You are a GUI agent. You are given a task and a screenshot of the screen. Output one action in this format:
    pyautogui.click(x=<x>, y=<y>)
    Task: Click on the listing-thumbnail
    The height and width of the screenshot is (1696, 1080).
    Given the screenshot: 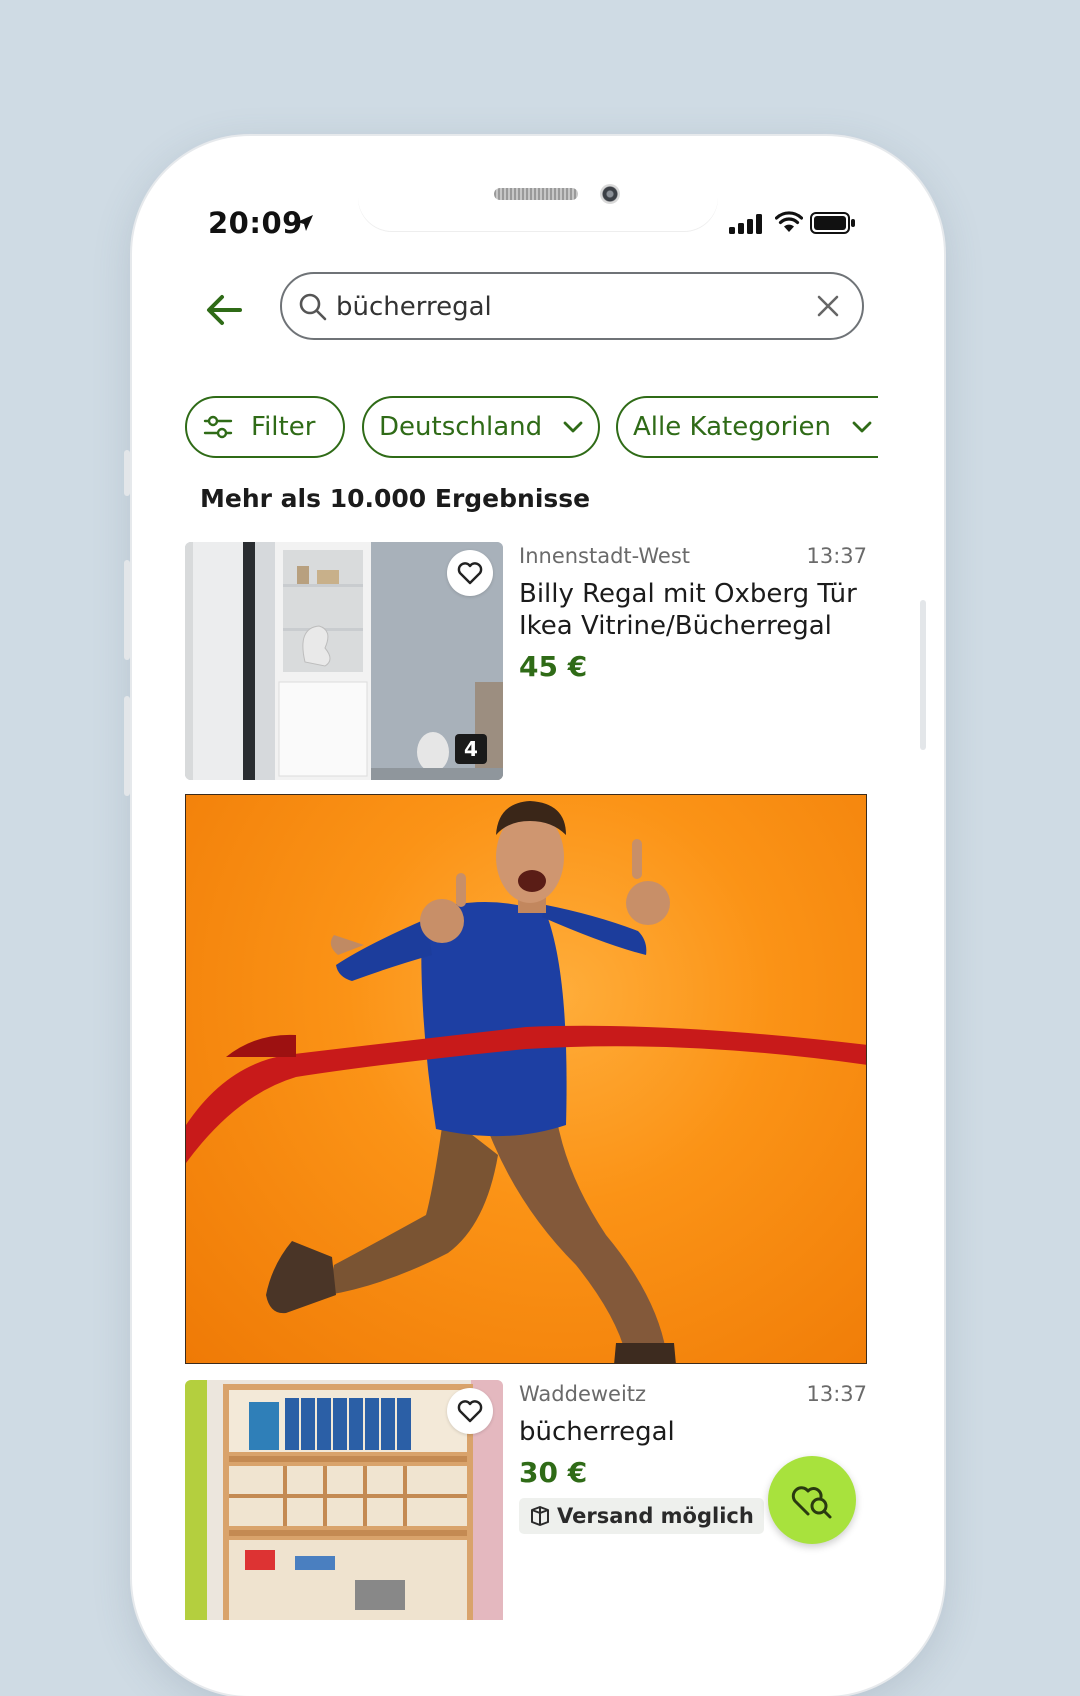 What is the action you would take?
    pyautogui.click(x=344, y=1500)
    